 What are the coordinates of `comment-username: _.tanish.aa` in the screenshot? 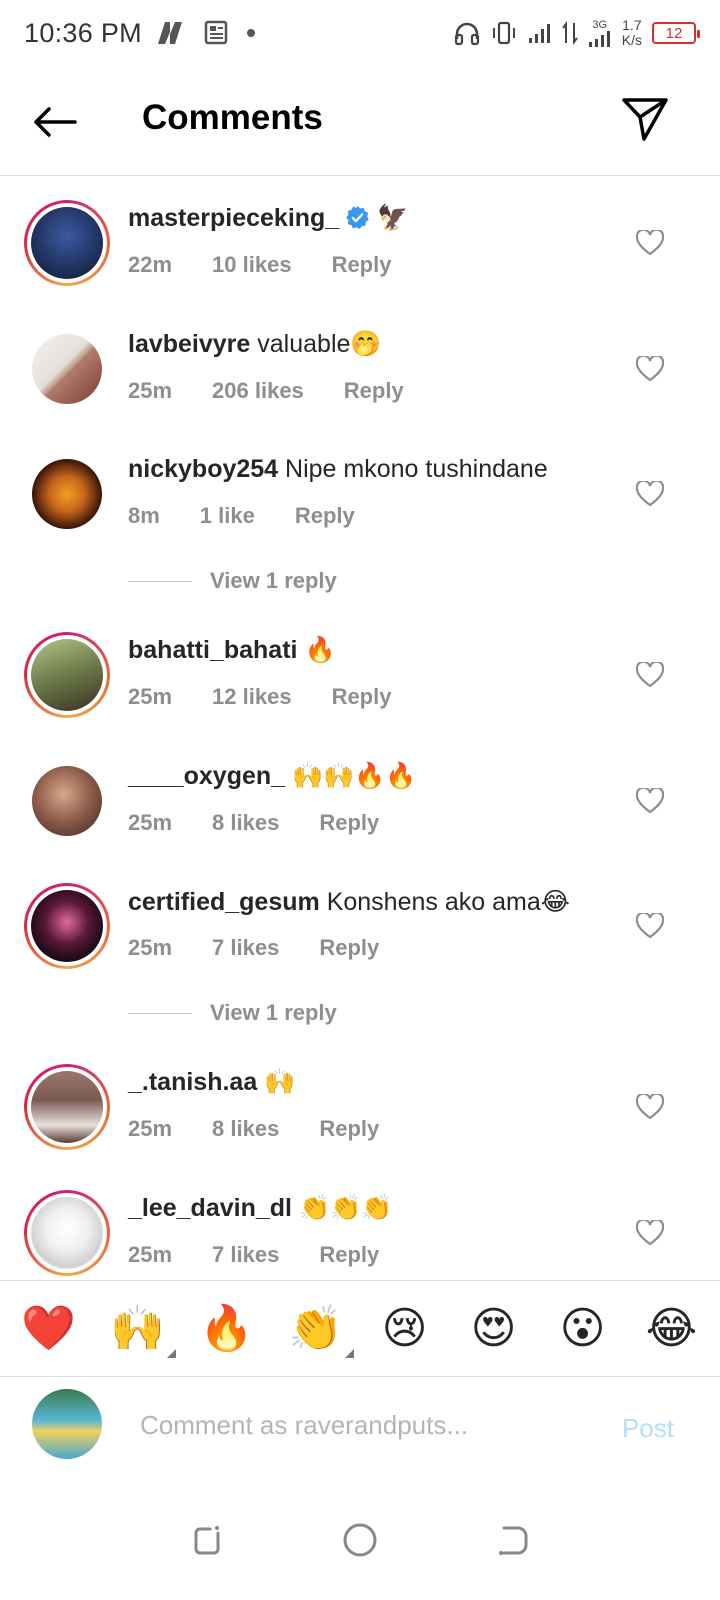 It's located at (192, 1082).